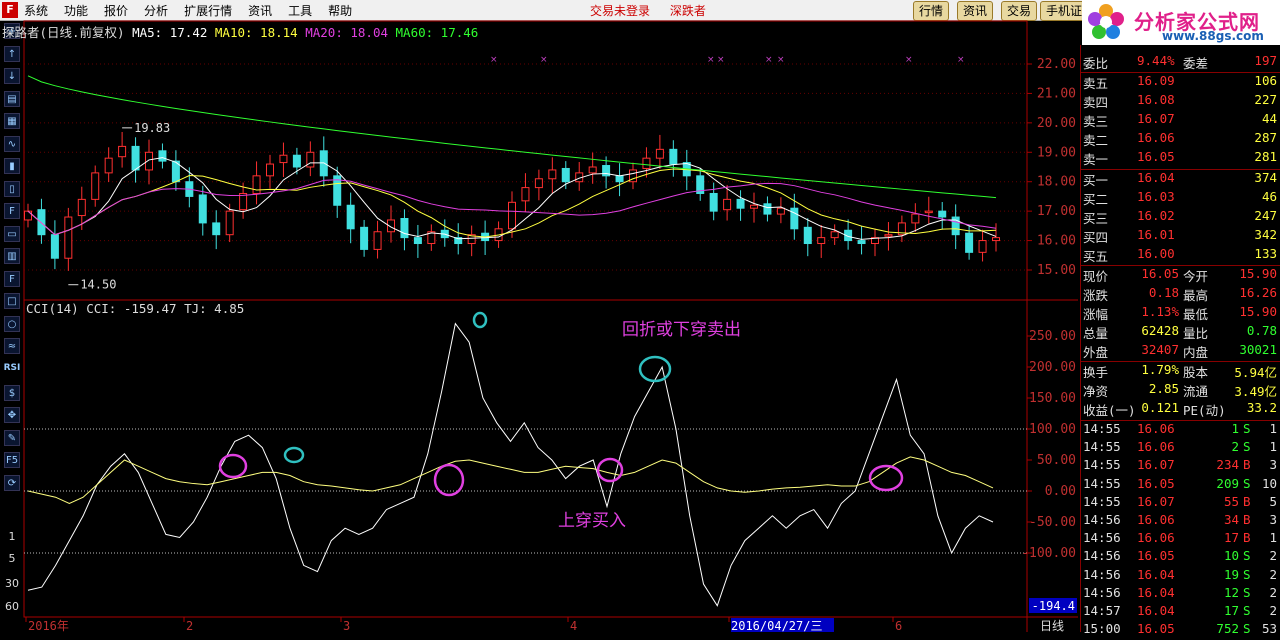 This screenshot has height=640, width=1280. I want to click on ask-price: 16.05, so click(1156, 156).